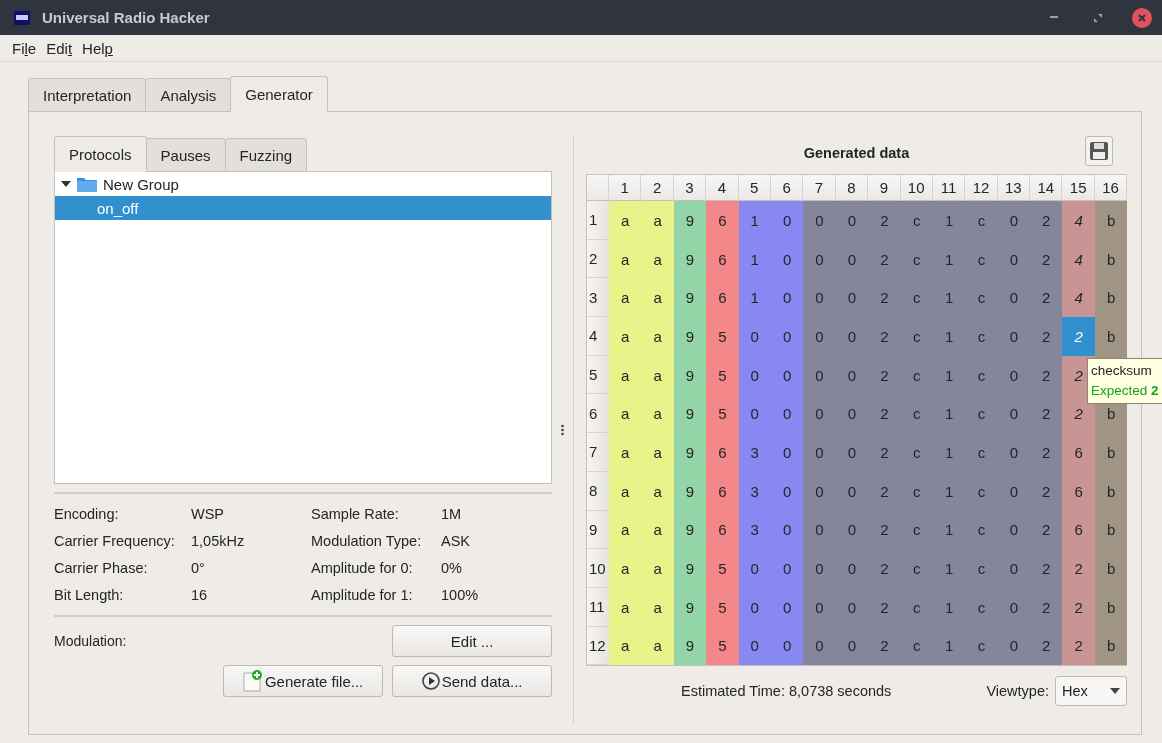 The image size is (1162, 743). What do you see at coordinates (1091, 691) in the screenshot?
I see `viewtype-dropdown: Hex` at bounding box center [1091, 691].